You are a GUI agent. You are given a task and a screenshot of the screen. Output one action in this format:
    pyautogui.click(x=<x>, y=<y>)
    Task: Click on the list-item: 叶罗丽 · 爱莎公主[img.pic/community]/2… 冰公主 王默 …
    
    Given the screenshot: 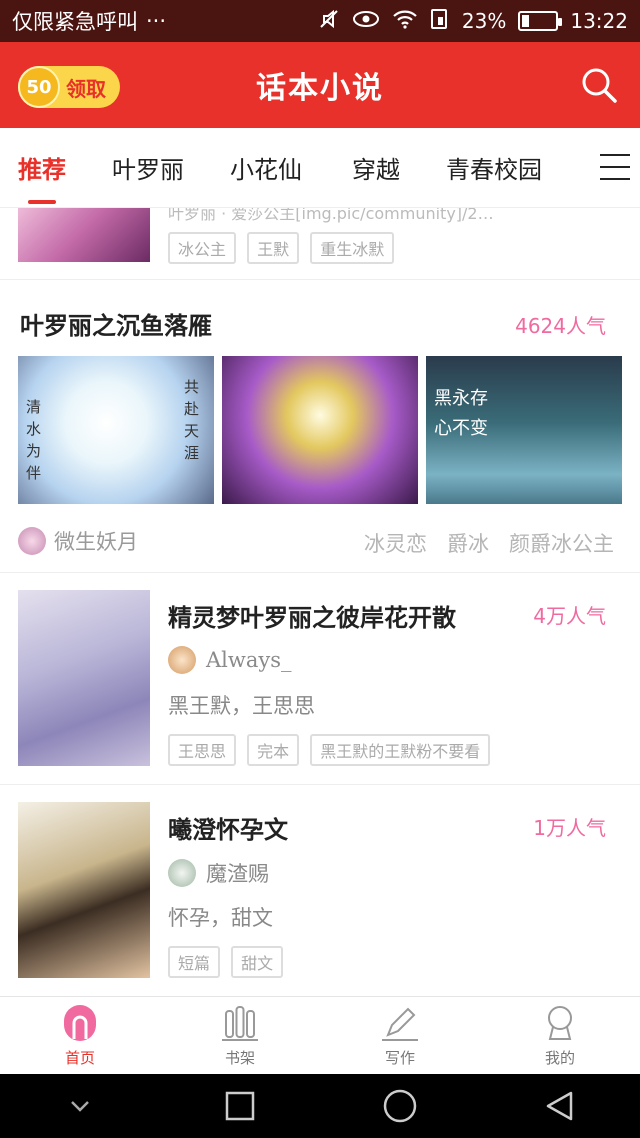 What is the action you would take?
    pyautogui.click(x=320, y=244)
    